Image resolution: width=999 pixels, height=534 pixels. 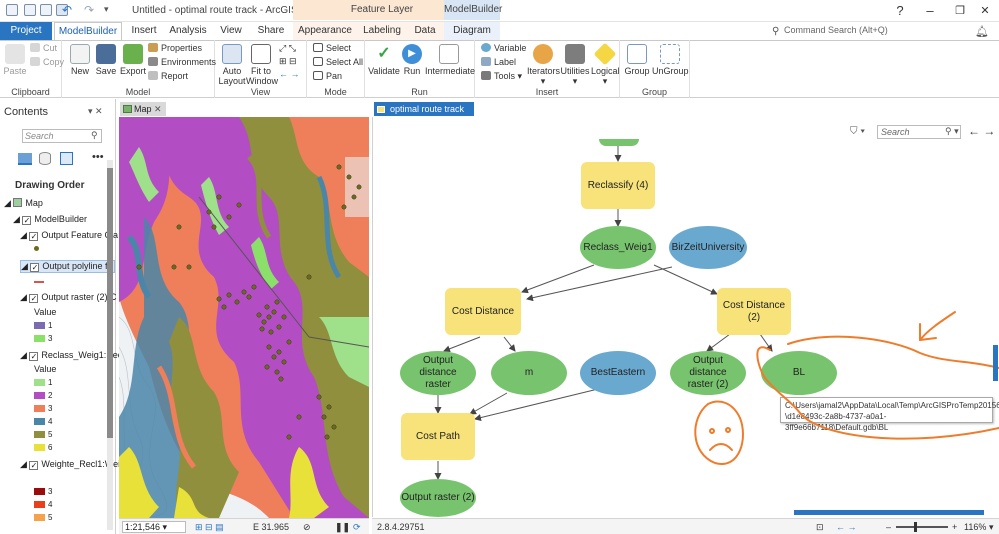 I want to click on modelbuilder-checkbox: ✓, so click(x=27, y=220).